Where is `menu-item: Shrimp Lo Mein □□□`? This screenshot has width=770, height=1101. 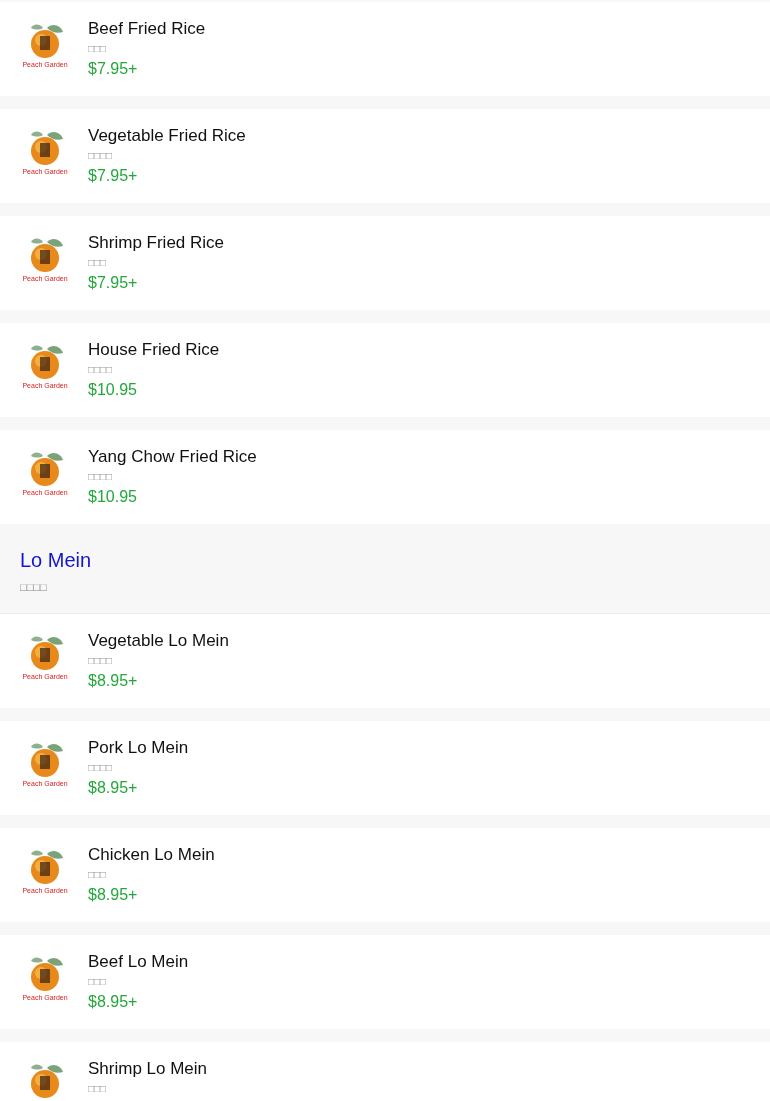 menu-item: Shrimp Lo Mein □□□ is located at coordinates (385, 1071).